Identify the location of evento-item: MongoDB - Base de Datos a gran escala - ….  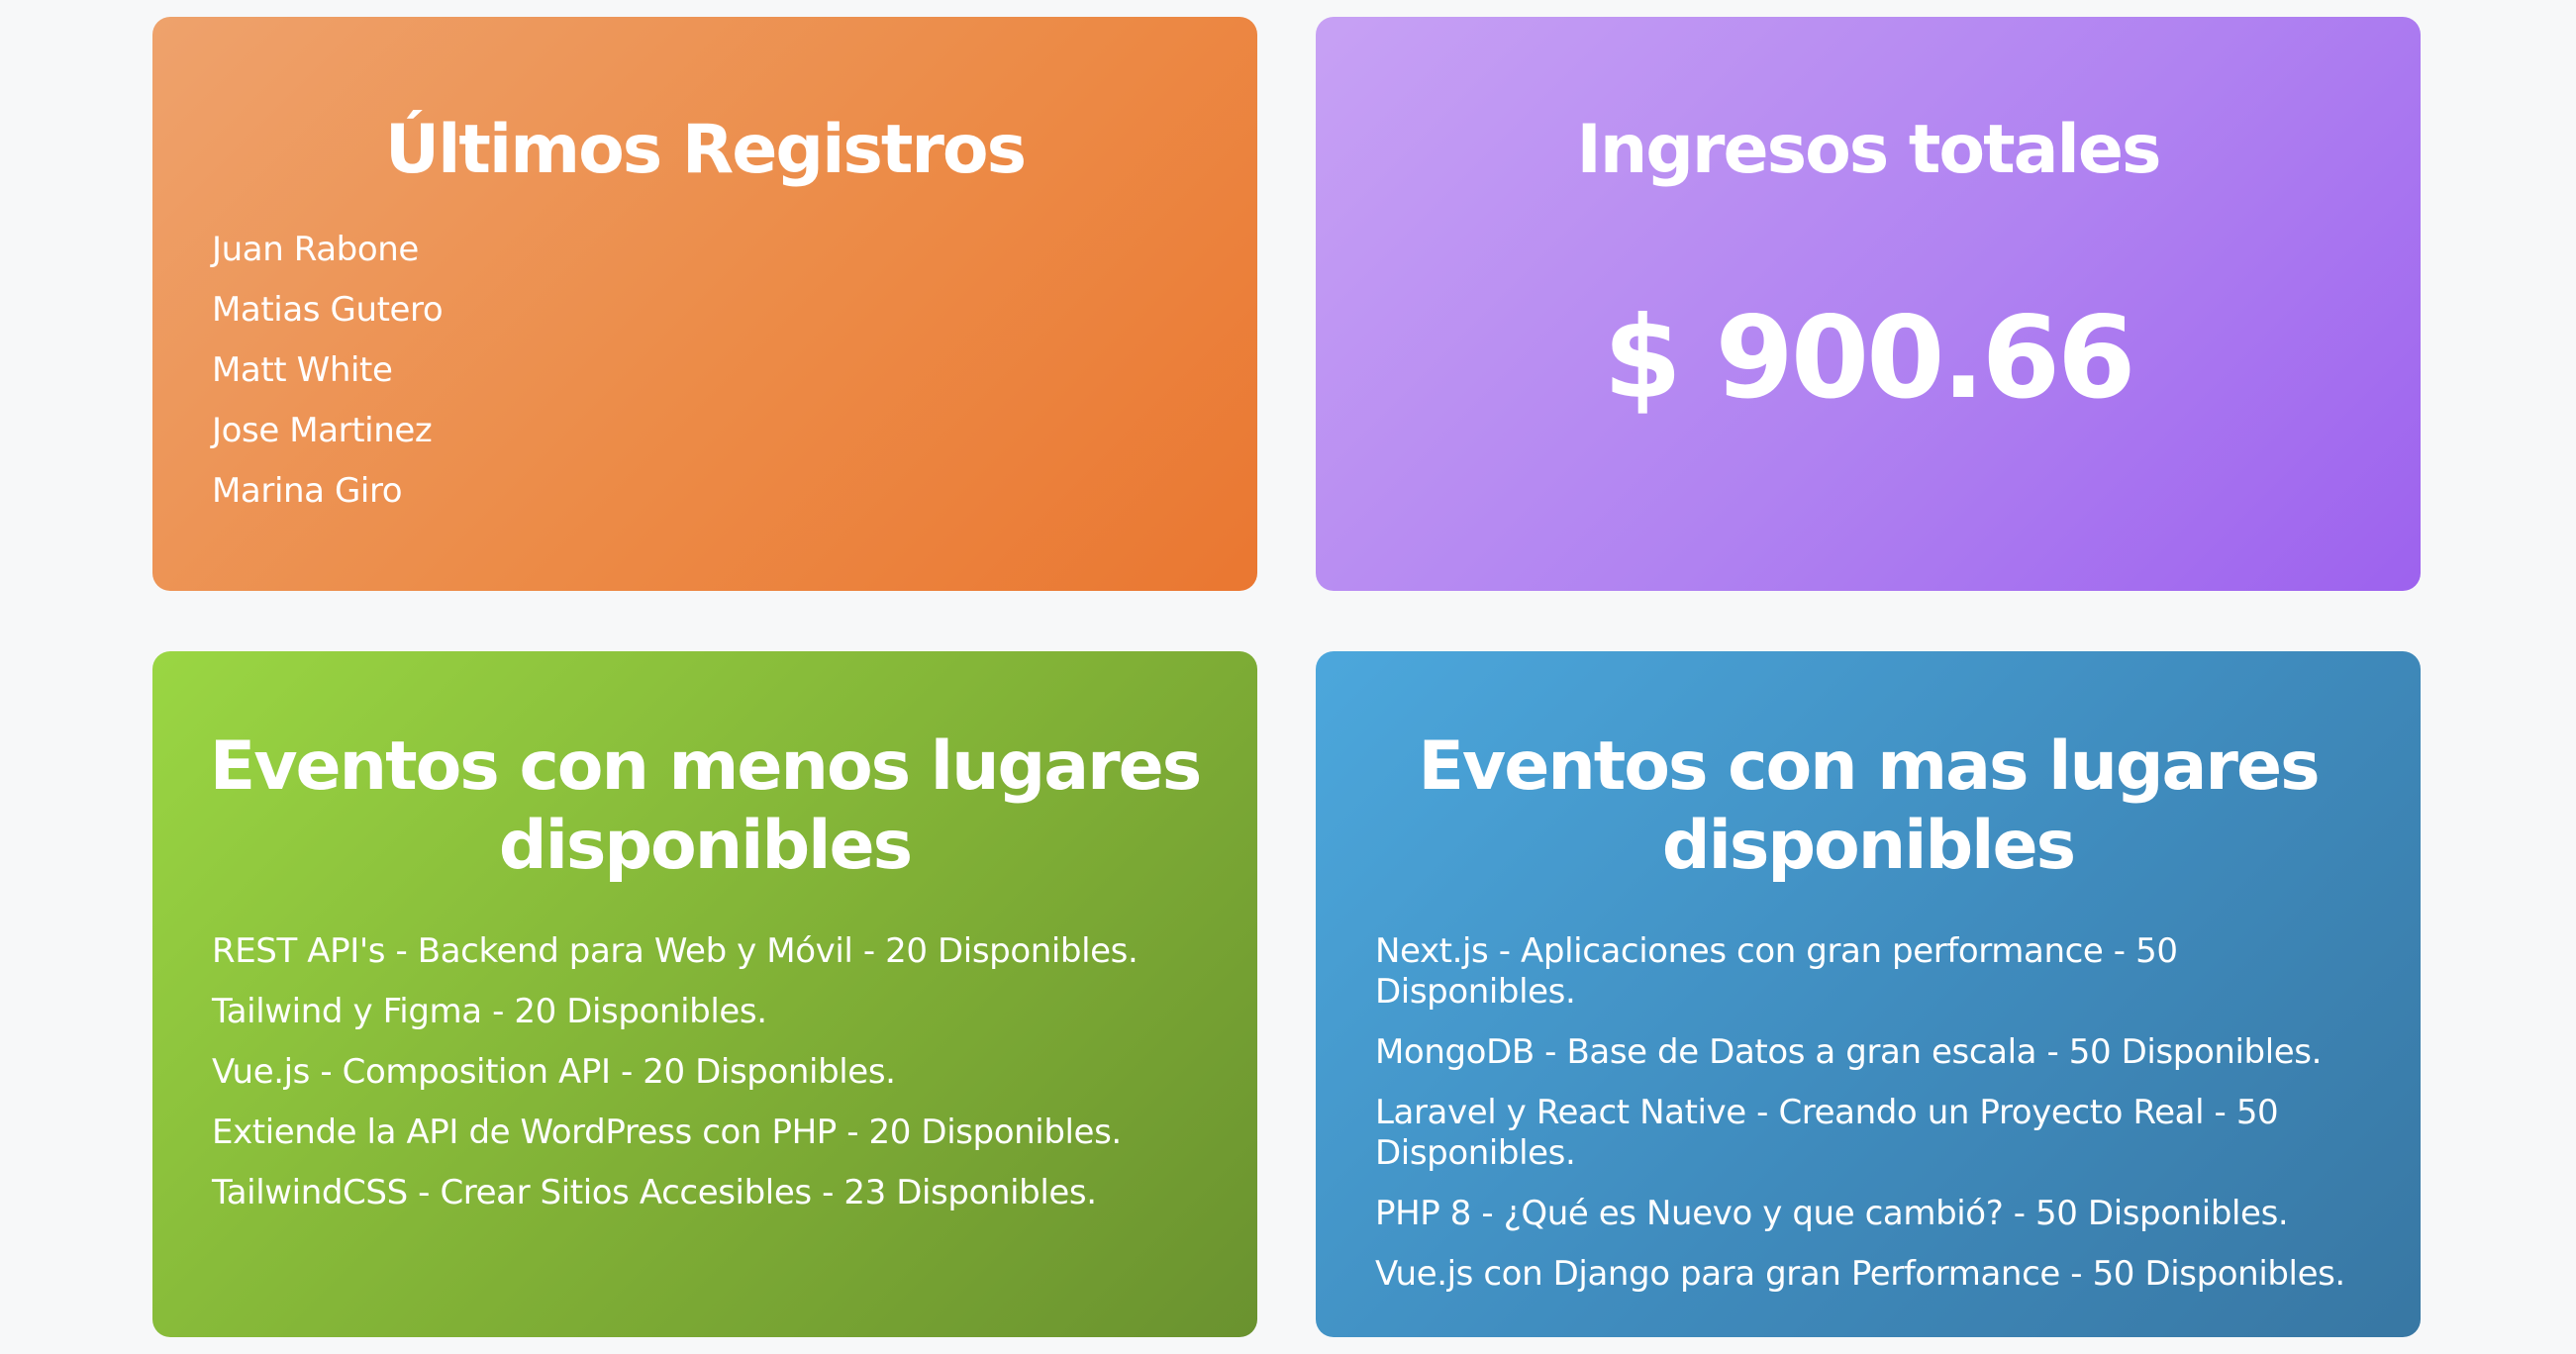
(1849, 1052).